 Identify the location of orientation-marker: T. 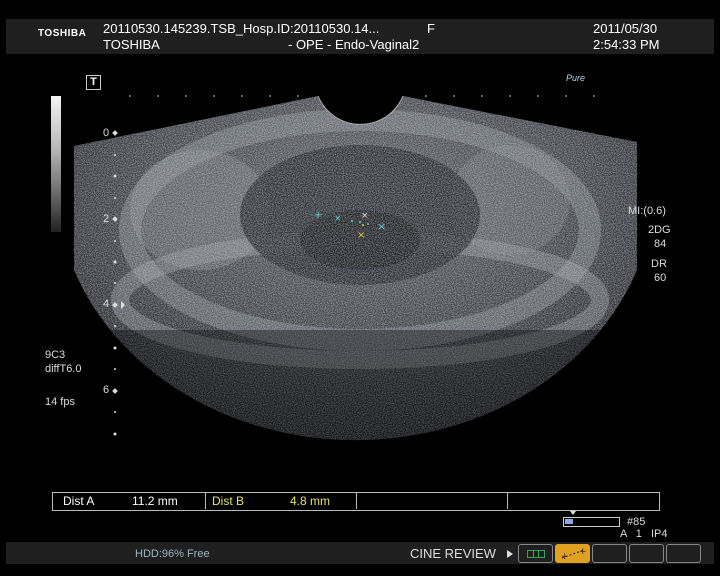
(93, 82).